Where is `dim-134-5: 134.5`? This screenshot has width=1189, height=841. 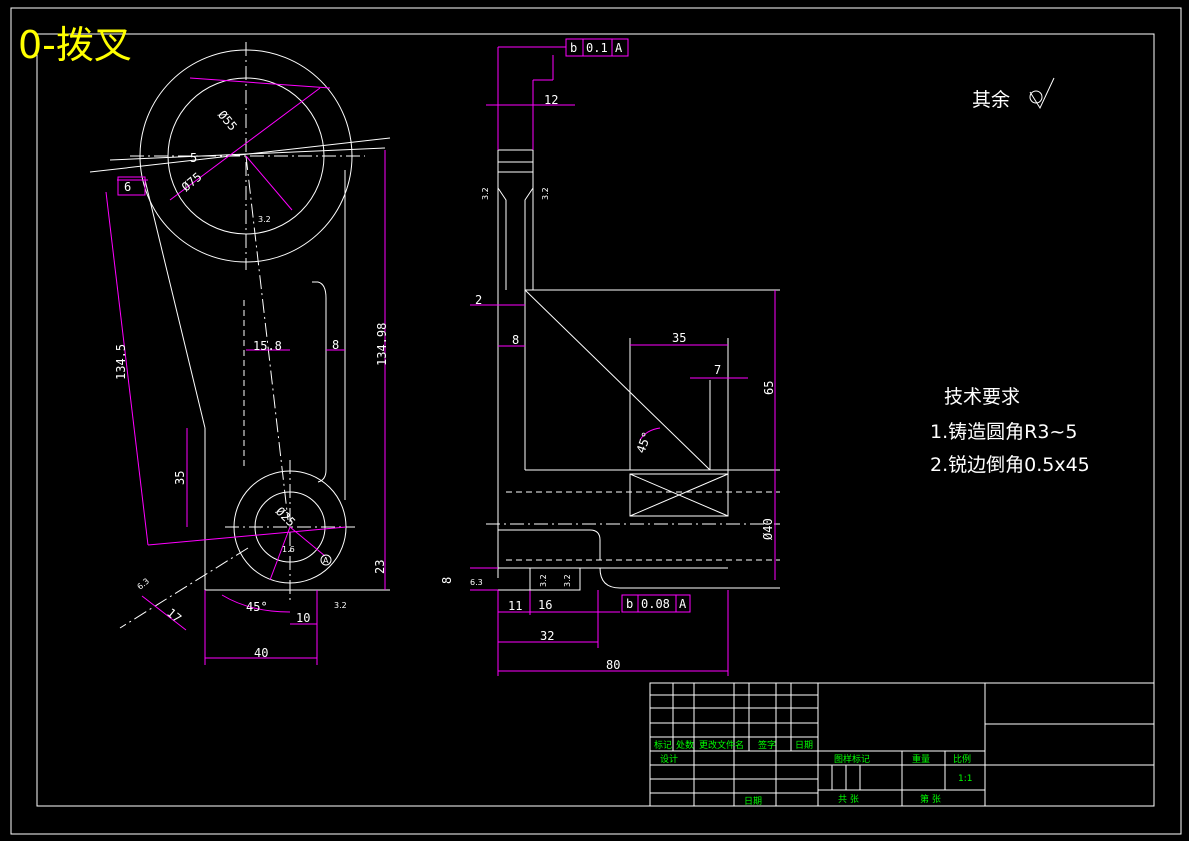 dim-134-5: 134.5 is located at coordinates (121, 362).